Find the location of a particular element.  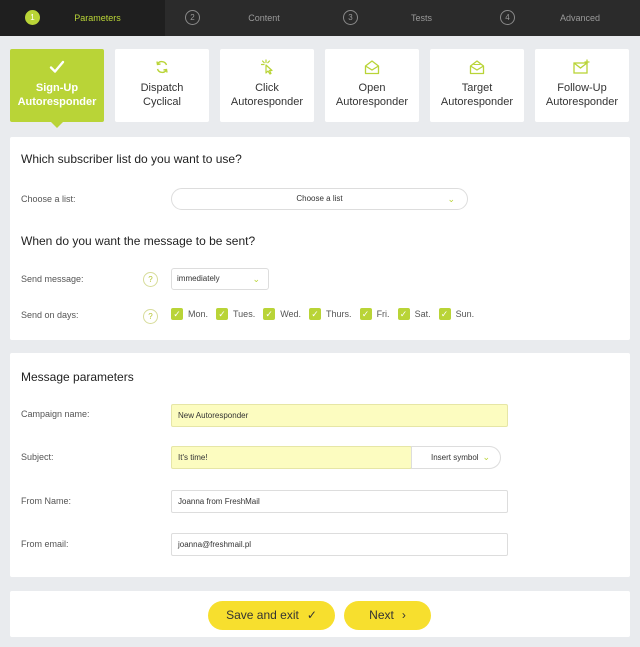

type-label: Sign-Up is located at coordinates (57, 88).